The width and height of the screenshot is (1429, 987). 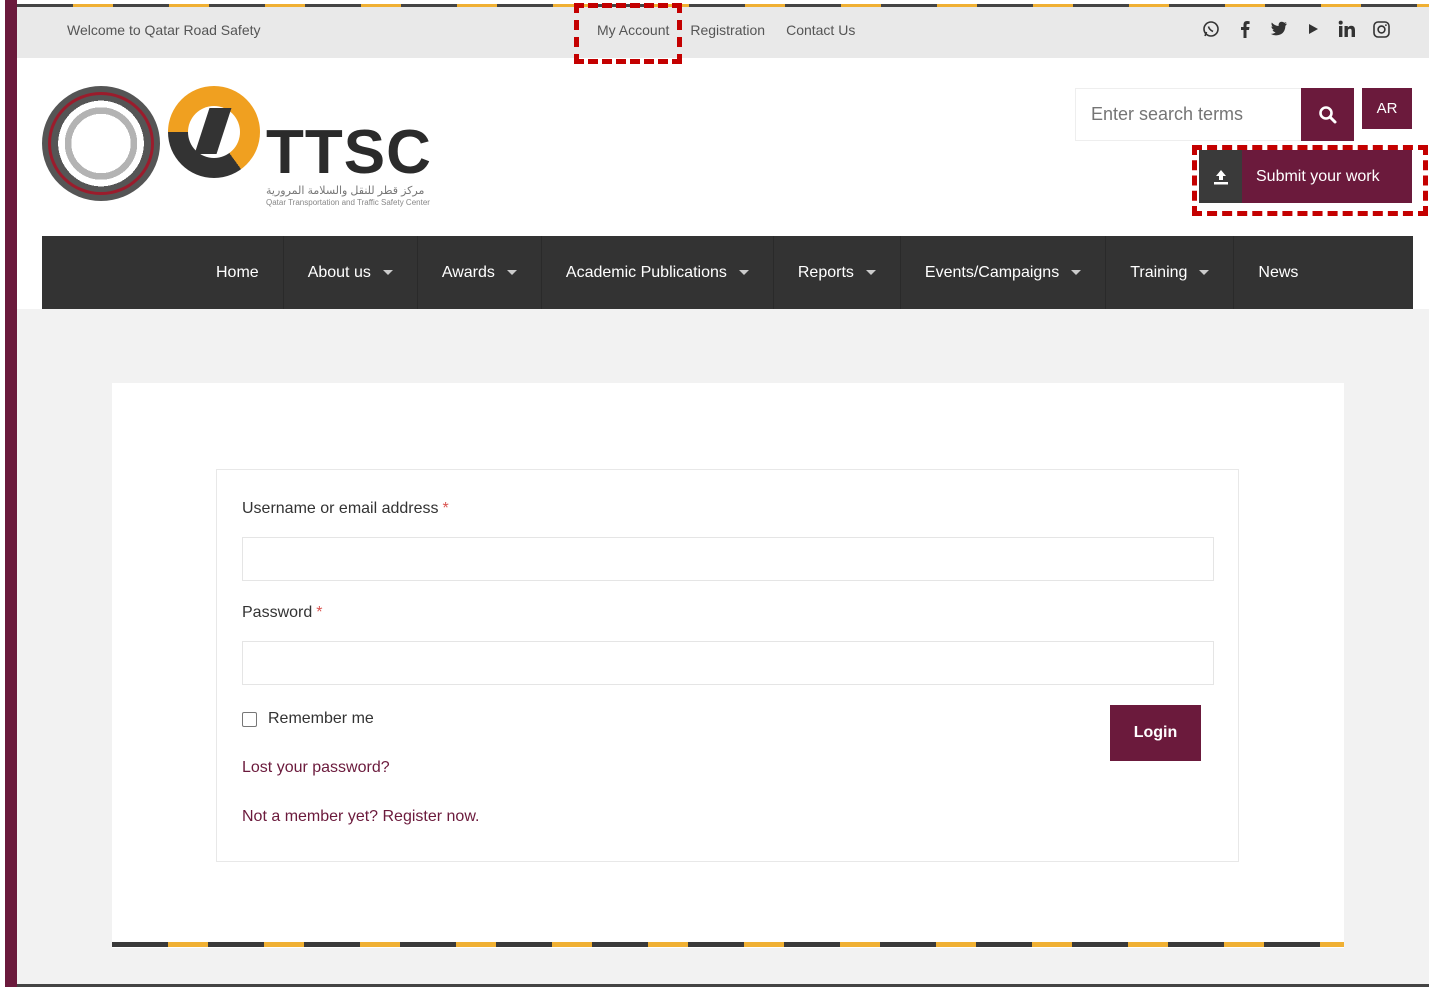 What do you see at coordinates (1347, 29) in the screenshot?
I see `linkedin-icon` at bounding box center [1347, 29].